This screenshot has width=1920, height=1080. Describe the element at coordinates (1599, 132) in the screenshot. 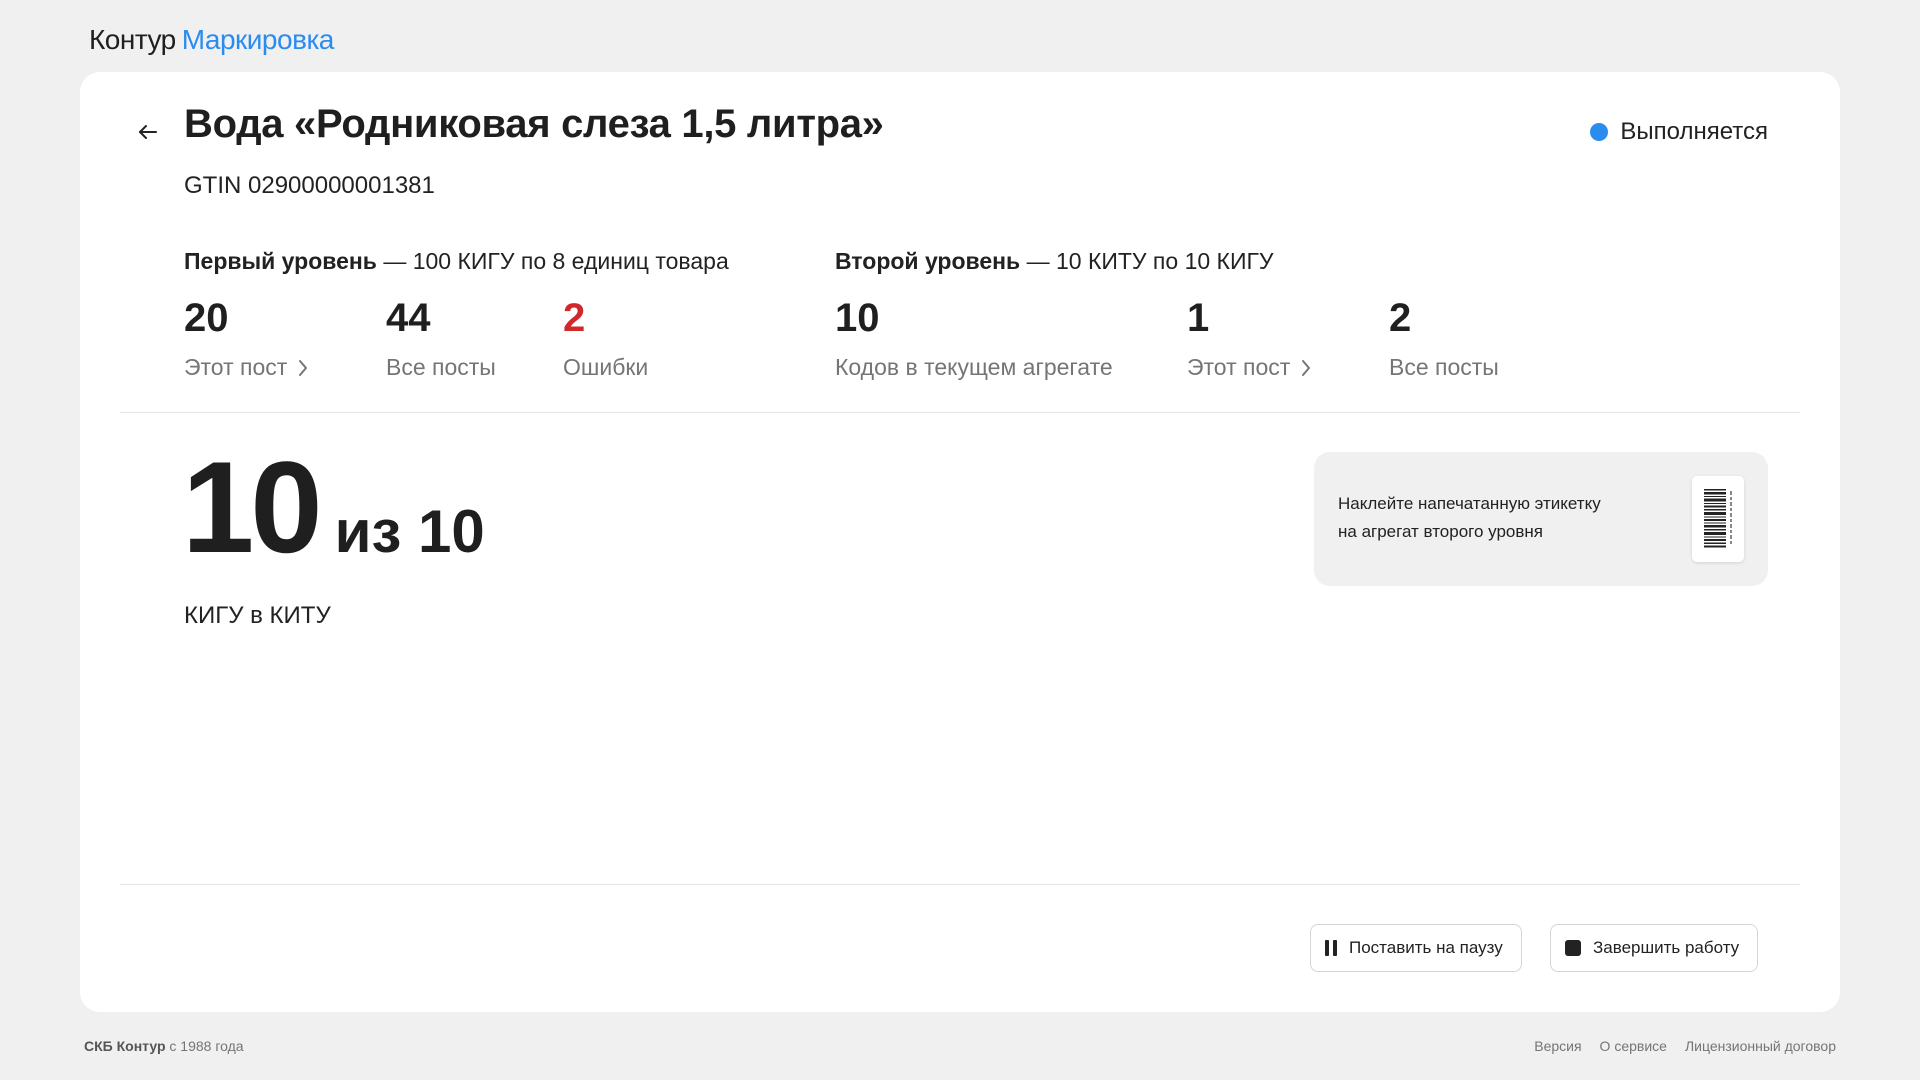

I see `status-dot-icon` at that location.